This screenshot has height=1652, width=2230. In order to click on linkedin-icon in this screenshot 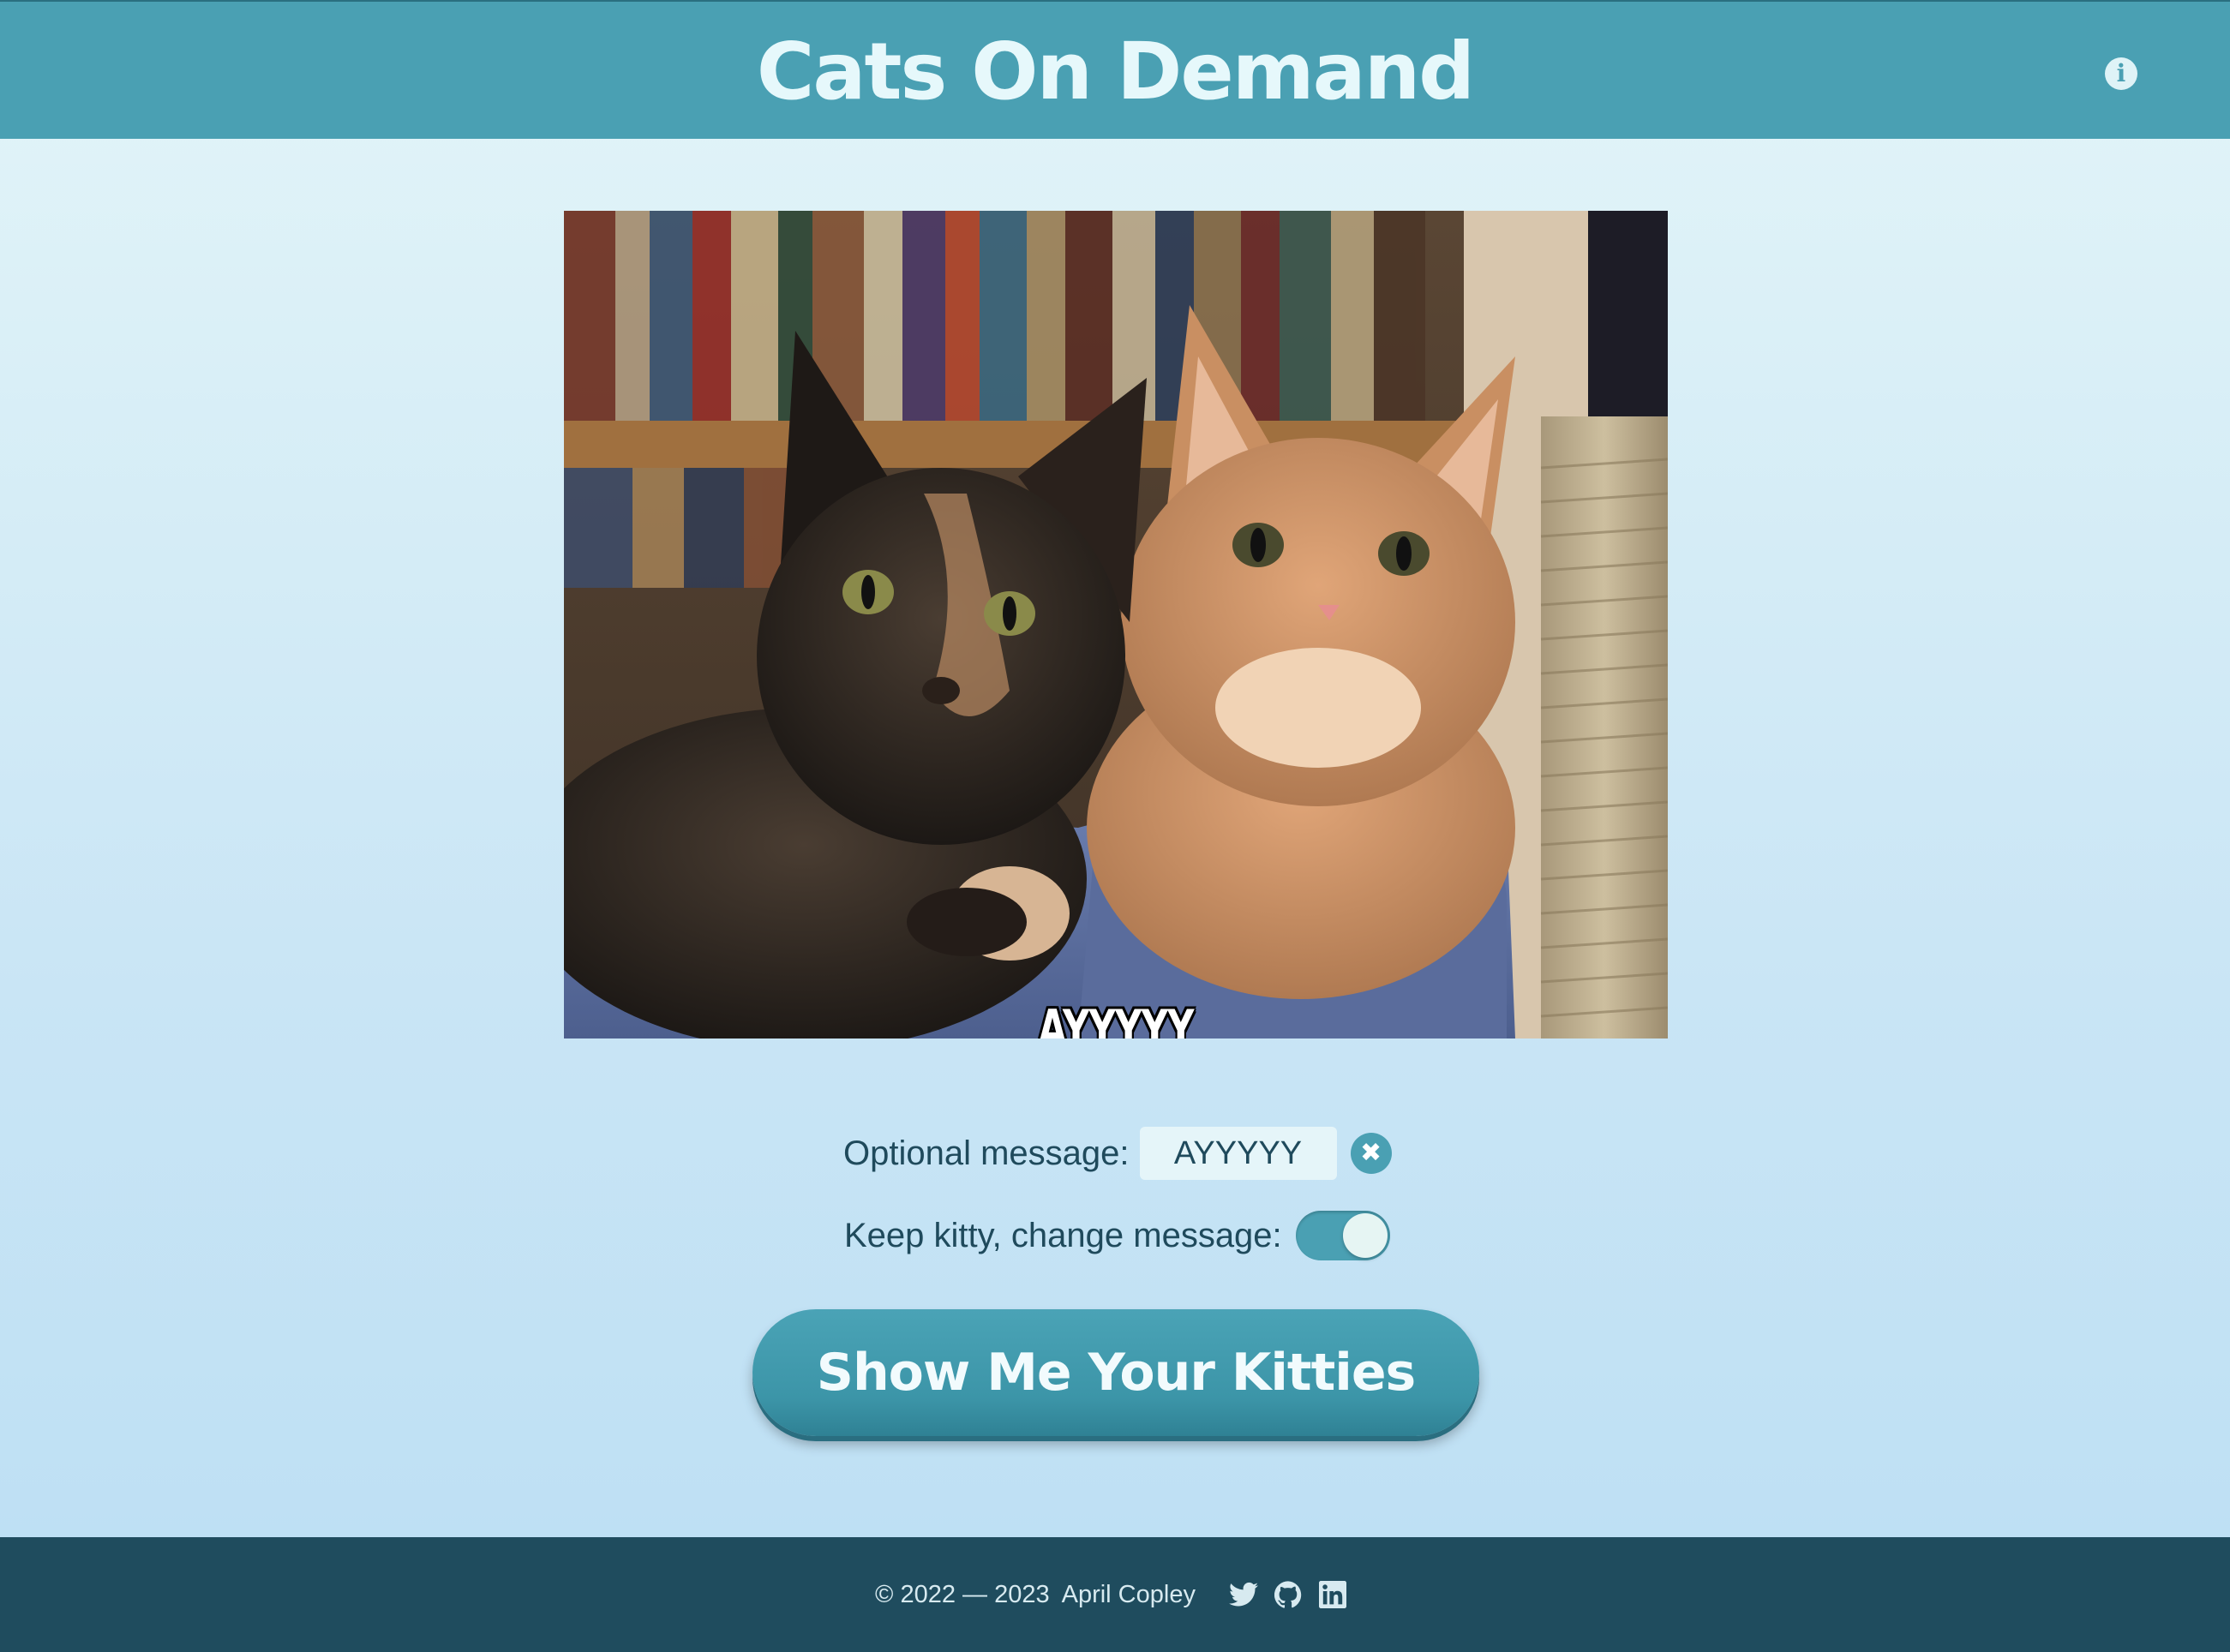, I will do `click(1333, 1594)`.